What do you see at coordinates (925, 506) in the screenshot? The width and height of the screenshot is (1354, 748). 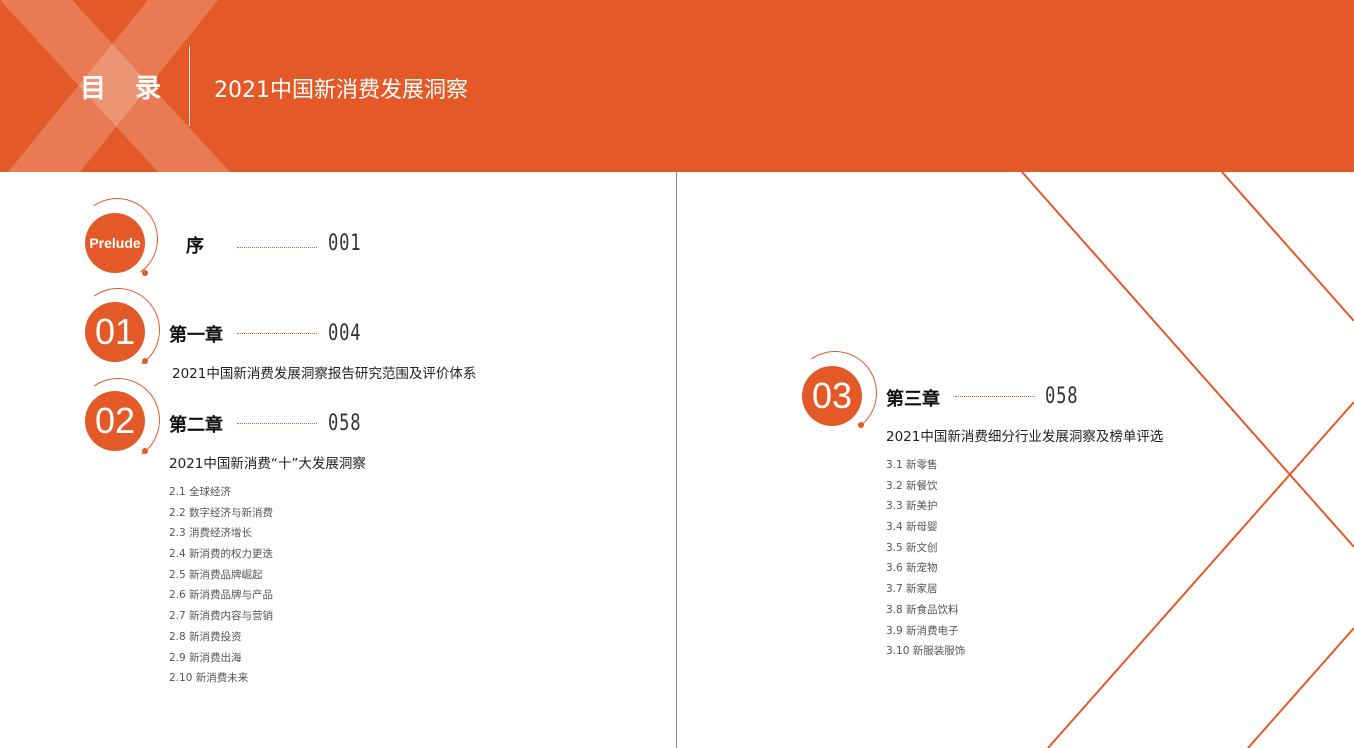 I see `toc-section-item: 3.3 新美护` at bounding box center [925, 506].